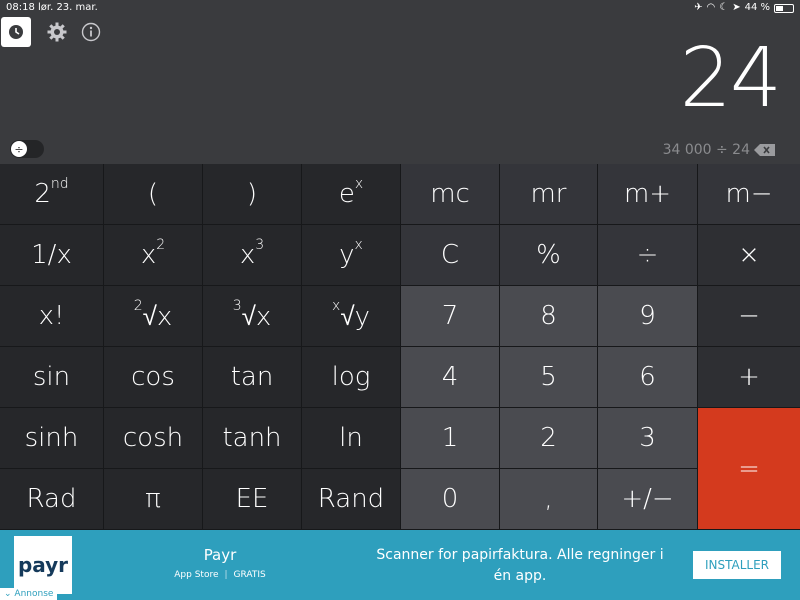  Describe the element at coordinates (148, 255) in the screenshot. I see `square-label: x` at that location.